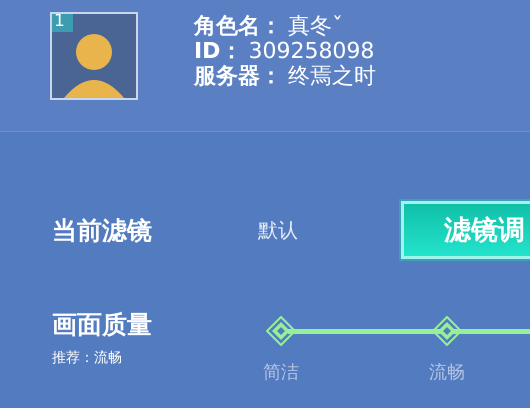 This screenshot has height=408, width=530. Describe the element at coordinates (238, 76) in the screenshot. I see `server-label: 服务器：` at that location.